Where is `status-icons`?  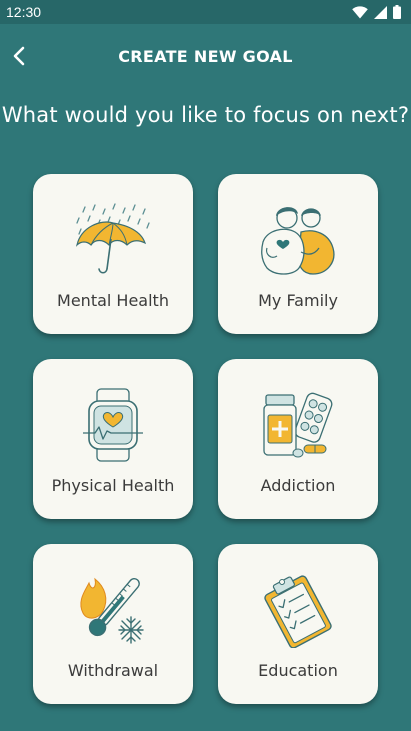
status-icons is located at coordinates (376, 12).